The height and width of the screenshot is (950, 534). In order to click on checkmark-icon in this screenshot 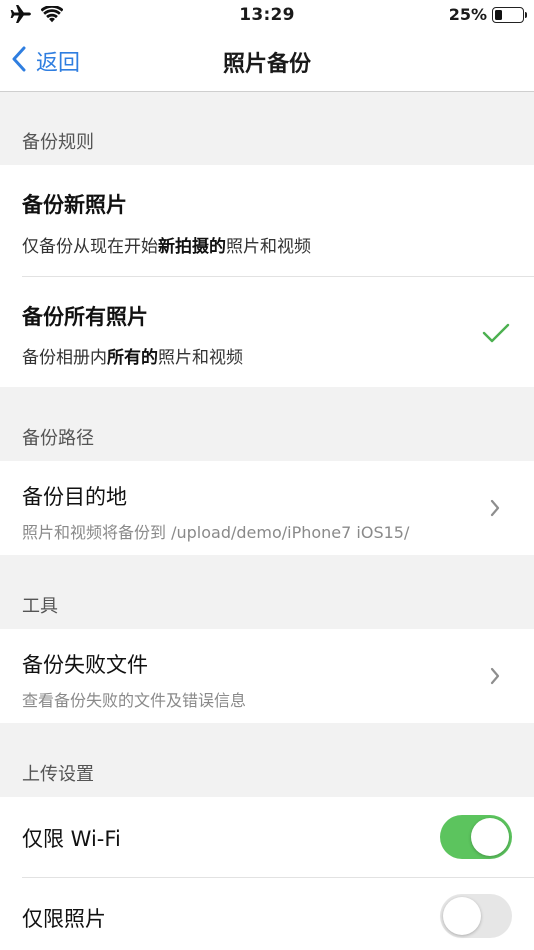, I will do `click(496, 335)`.